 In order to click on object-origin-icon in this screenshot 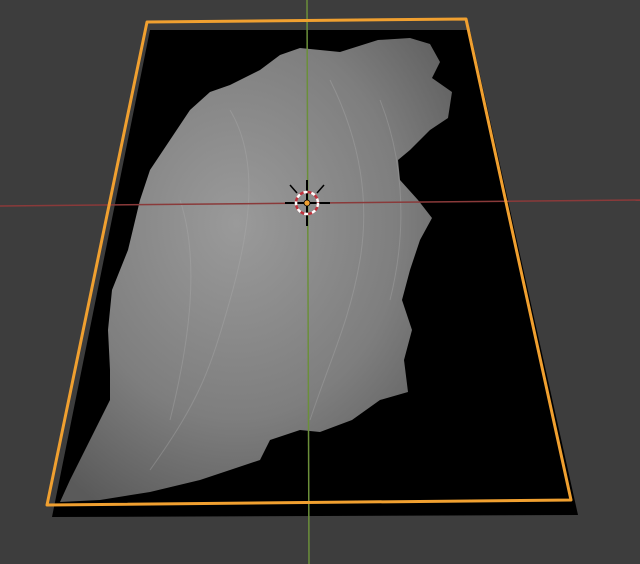, I will do `click(307, 203)`.